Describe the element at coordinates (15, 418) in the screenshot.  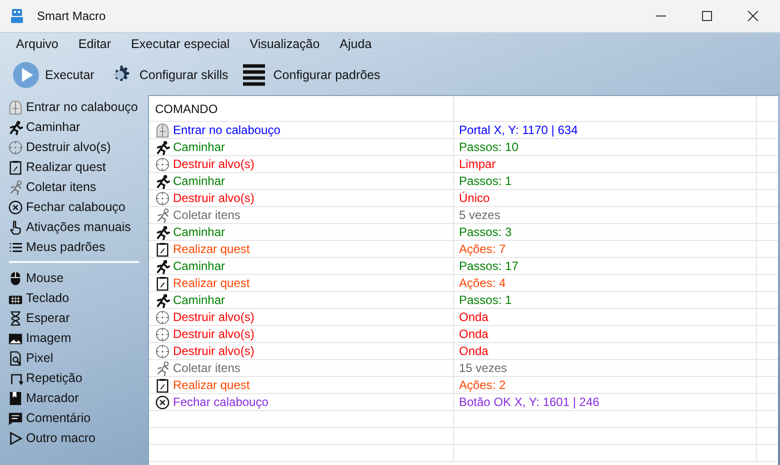
I see `comment-icon` at that location.